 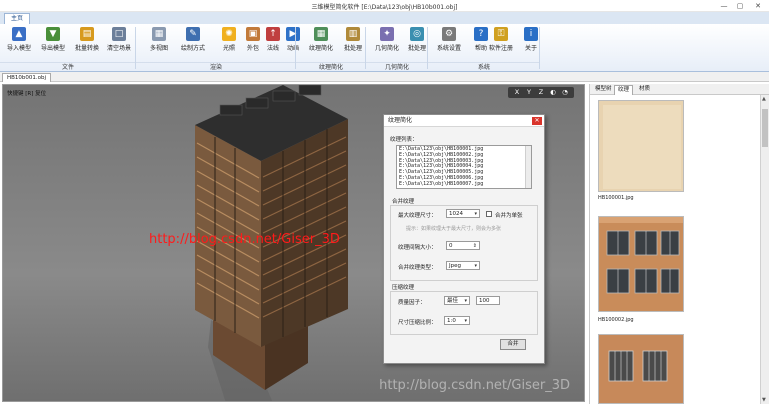 What do you see at coordinates (384, 18) in the screenshot?
I see `ribbon-tab-strip: 主页` at bounding box center [384, 18].